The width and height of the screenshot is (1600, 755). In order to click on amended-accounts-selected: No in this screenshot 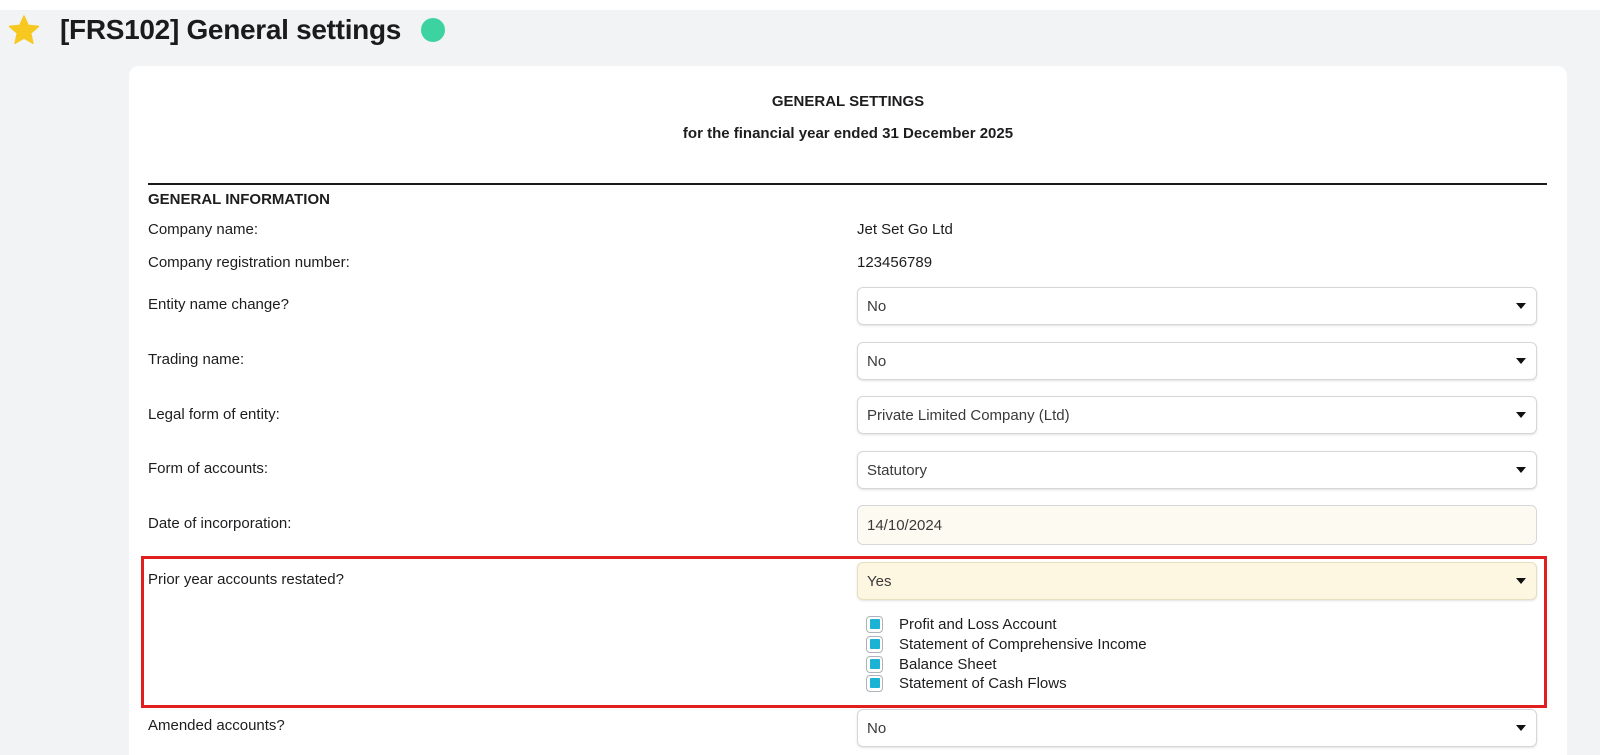, I will do `click(877, 728)`.